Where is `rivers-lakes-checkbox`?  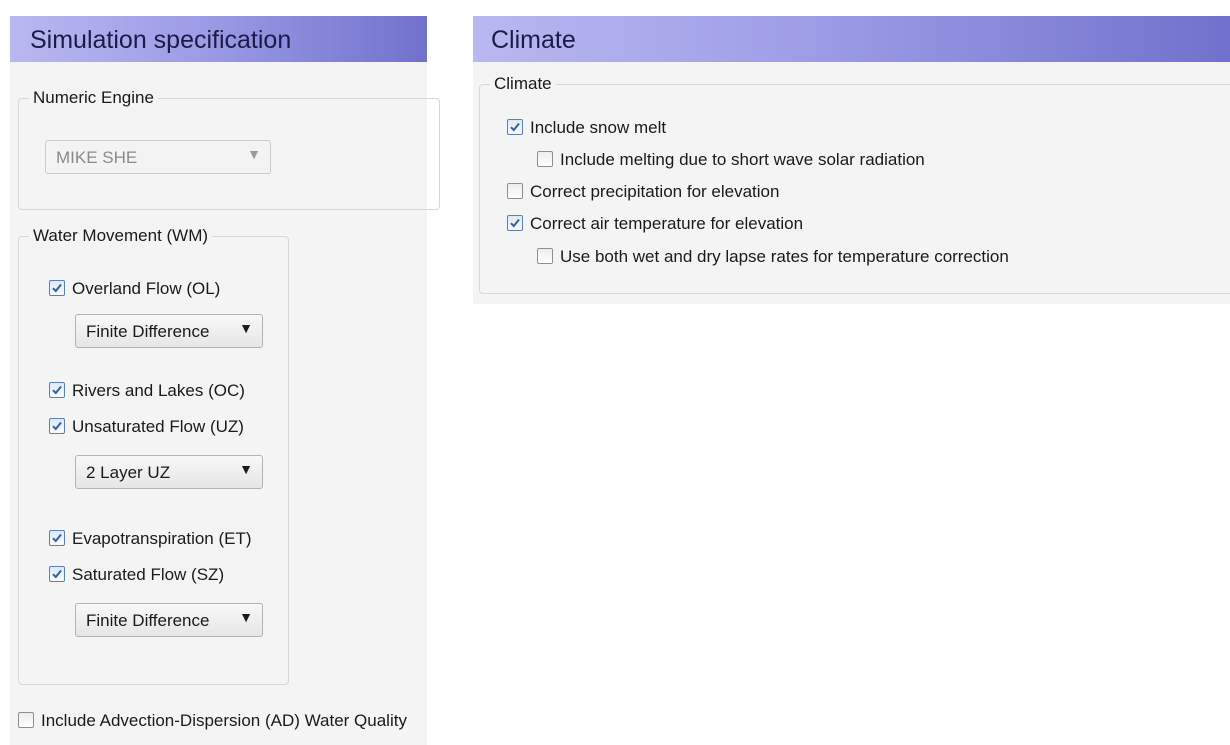
rivers-lakes-checkbox is located at coordinates (57, 390).